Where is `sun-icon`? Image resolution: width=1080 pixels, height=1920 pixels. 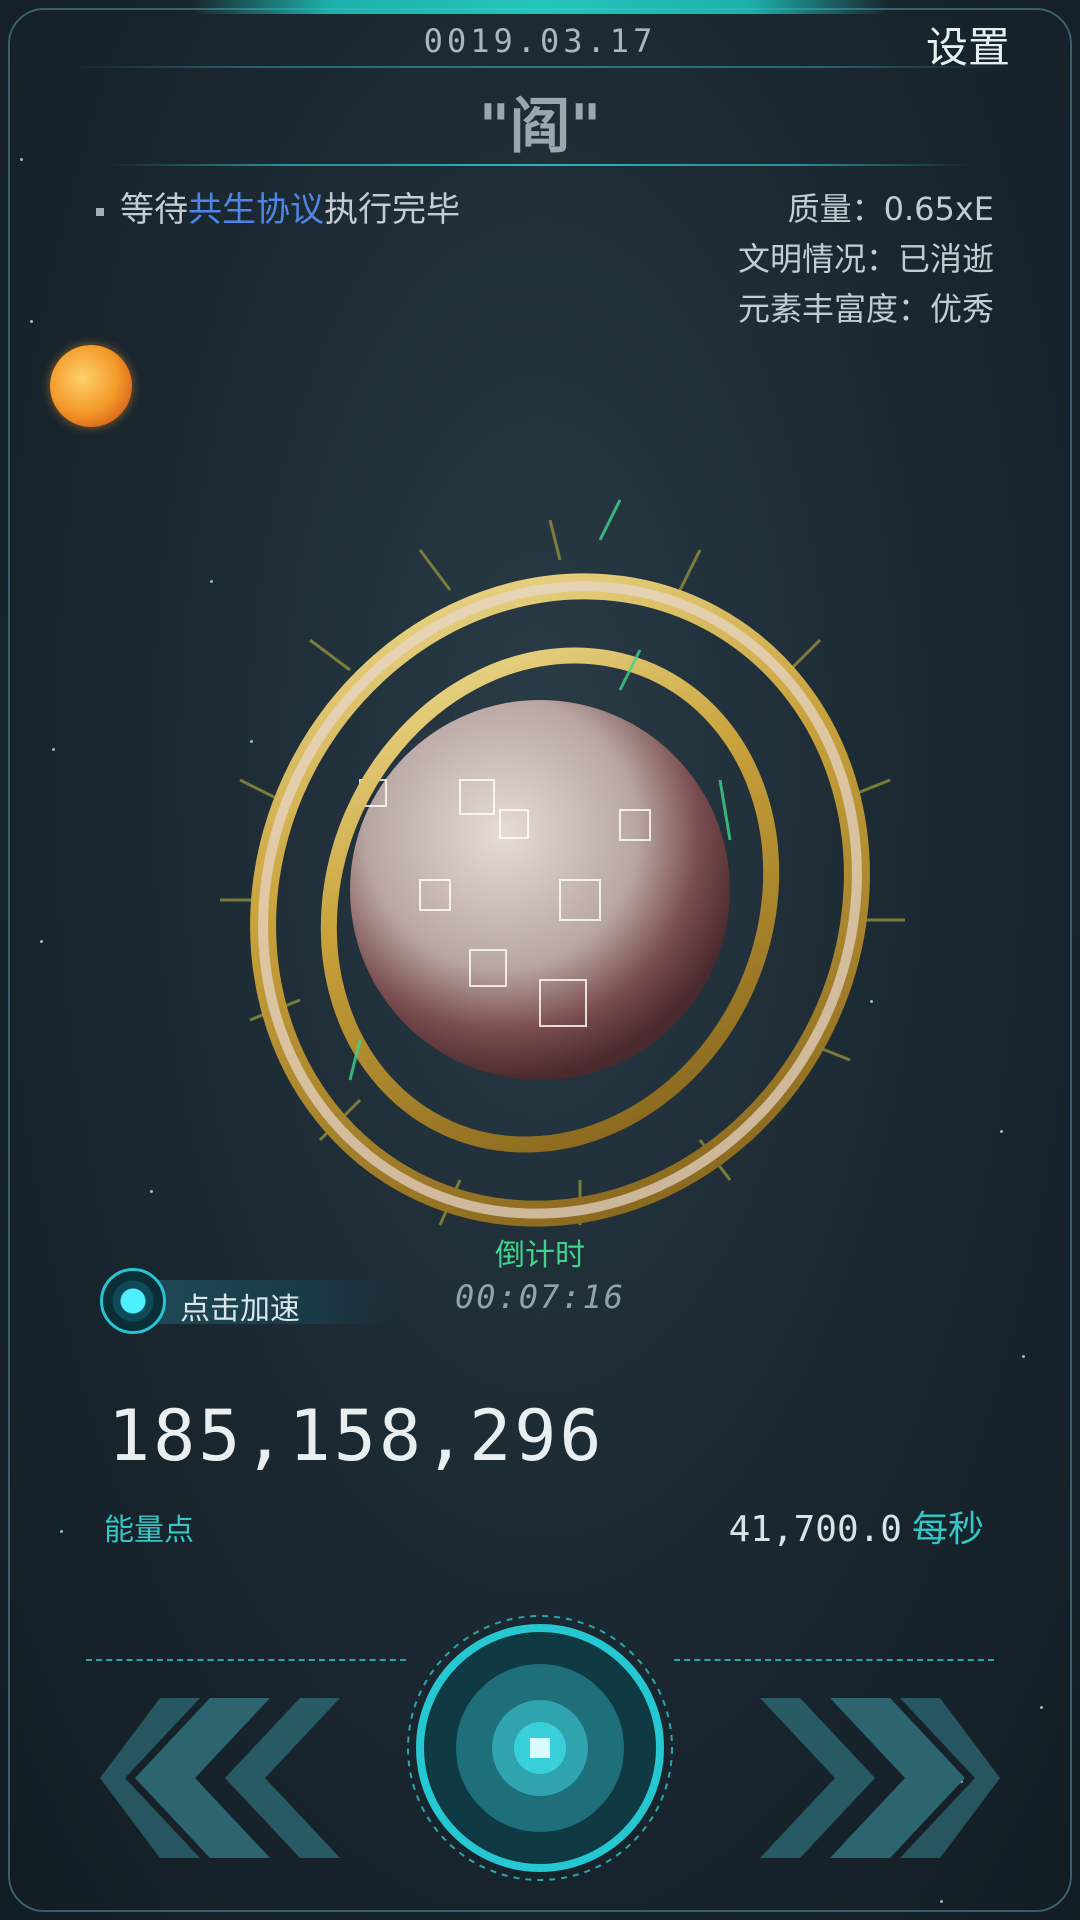 sun-icon is located at coordinates (91, 386).